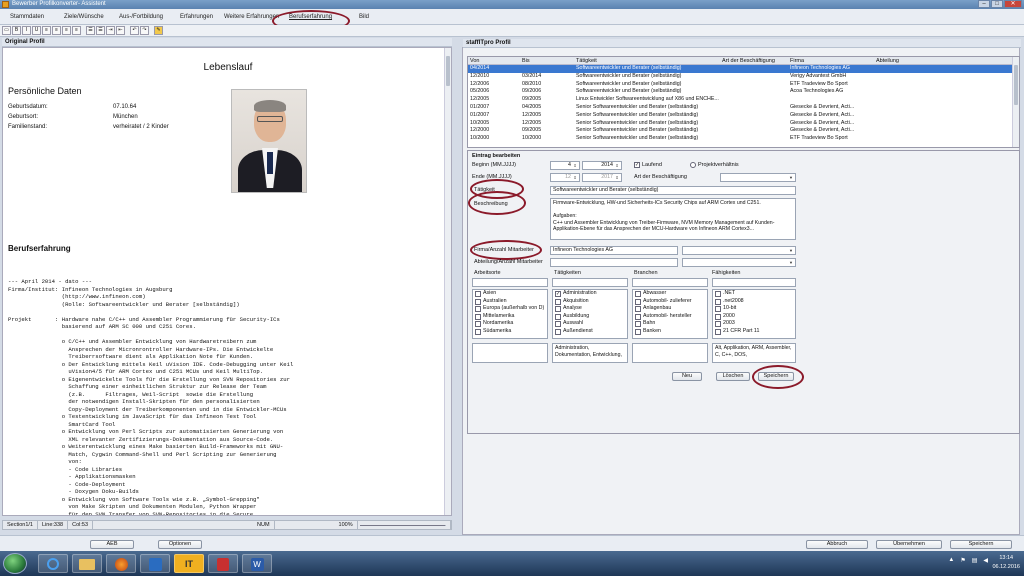 Image resolution: width=1024 pixels, height=576 pixels. What do you see at coordinates (946, 60) in the screenshot?
I see `col-header: Abteilung` at bounding box center [946, 60].